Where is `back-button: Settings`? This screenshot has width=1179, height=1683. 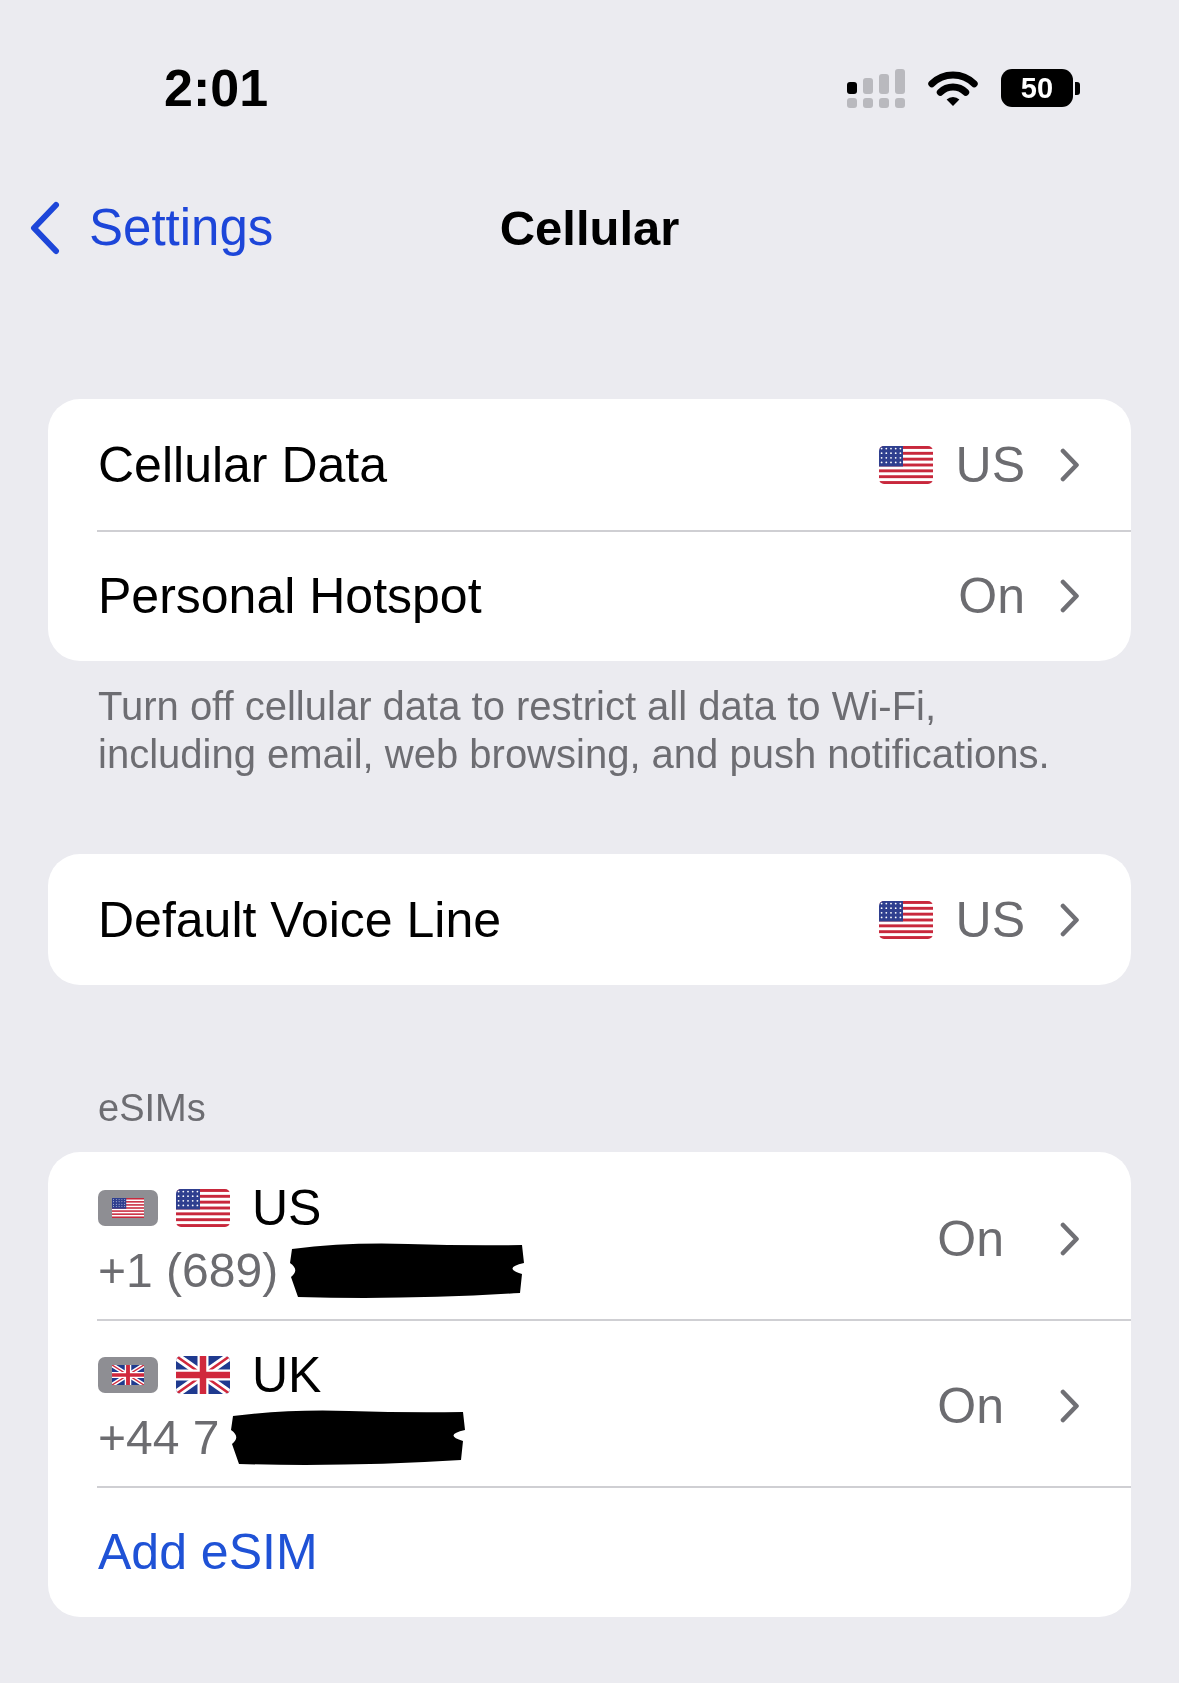
back-button: Settings is located at coordinates (151, 227).